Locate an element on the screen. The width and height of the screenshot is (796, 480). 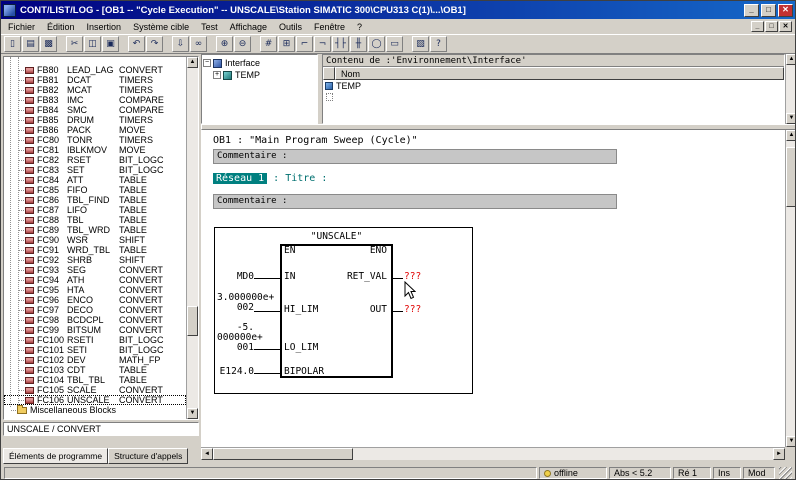
menu-item: ? is located at coordinates (359, 27).